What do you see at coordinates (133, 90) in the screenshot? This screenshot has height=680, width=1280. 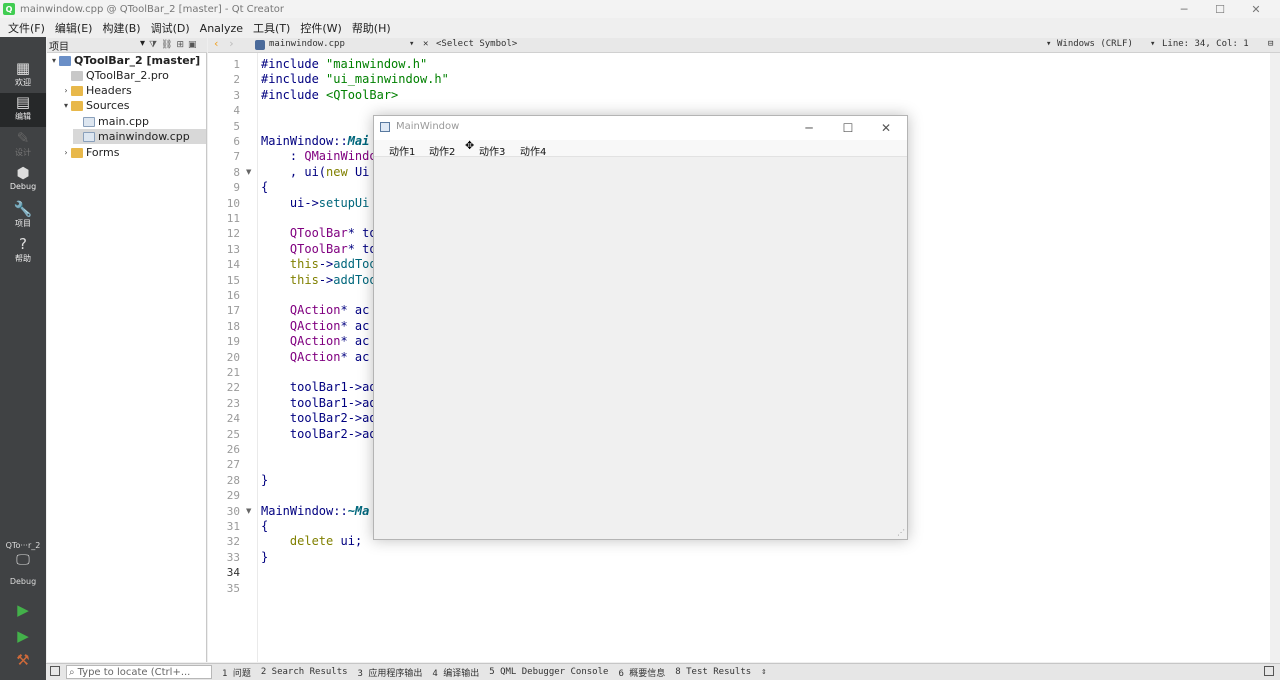 I see `tree-item-headers: › Headers` at bounding box center [133, 90].